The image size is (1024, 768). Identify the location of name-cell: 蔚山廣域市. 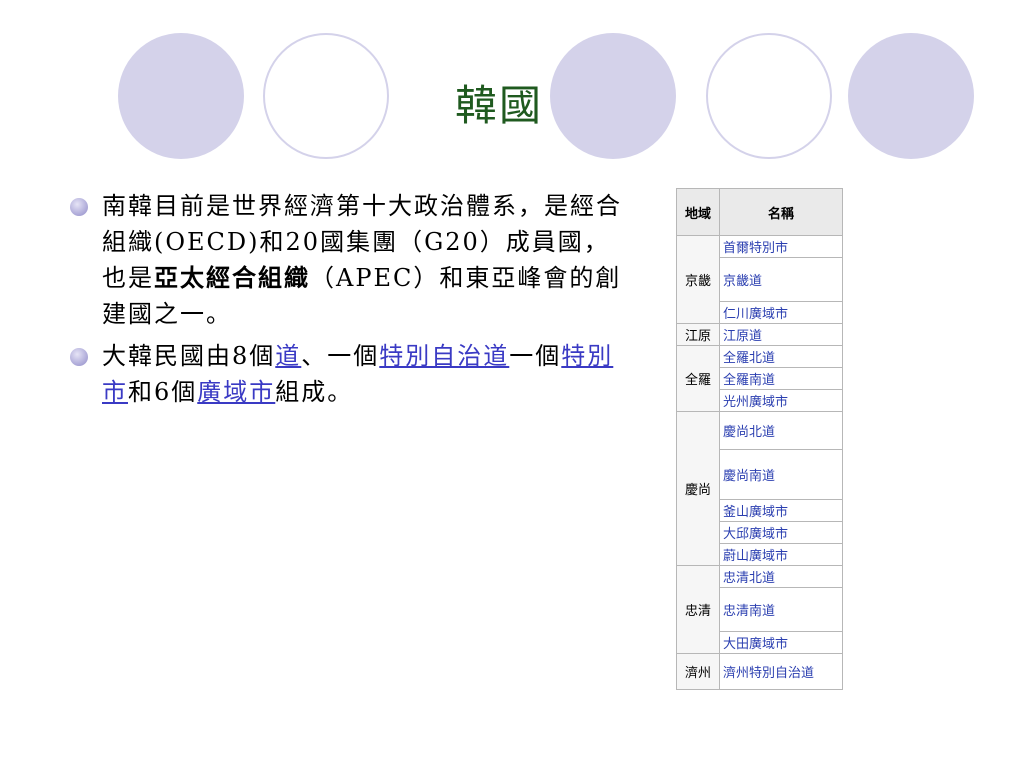
(781, 554).